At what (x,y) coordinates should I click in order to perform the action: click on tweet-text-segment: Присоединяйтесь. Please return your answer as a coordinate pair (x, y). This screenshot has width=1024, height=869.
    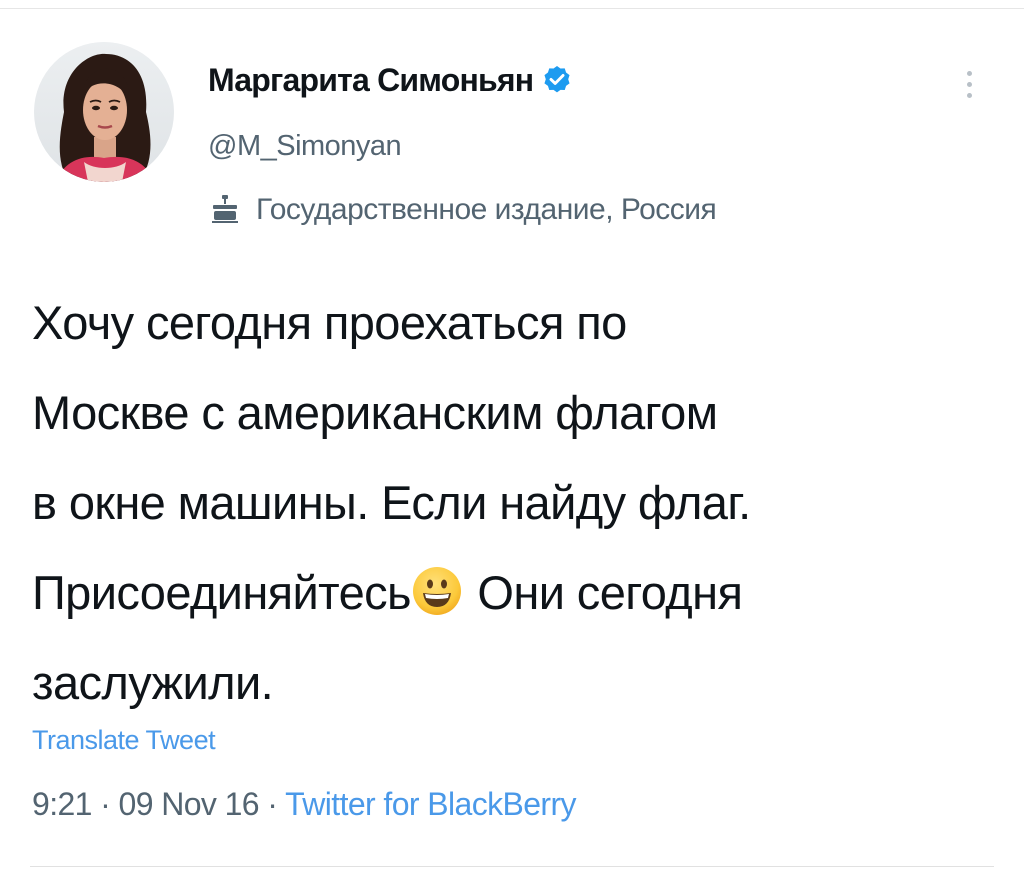
    Looking at the image, I should click on (222, 592).